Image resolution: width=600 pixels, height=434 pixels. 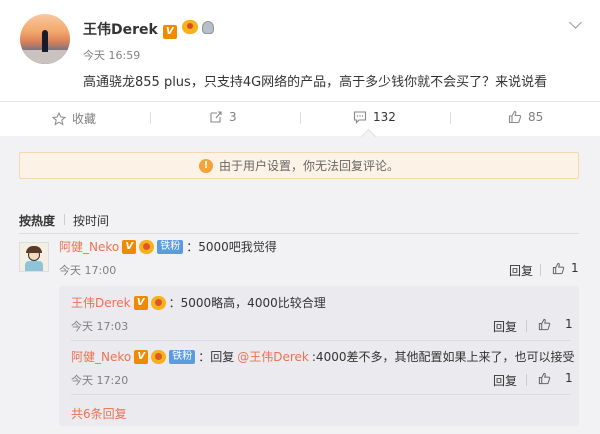 What do you see at coordinates (59, 118) in the screenshot?
I see `star-icon` at bounding box center [59, 118].